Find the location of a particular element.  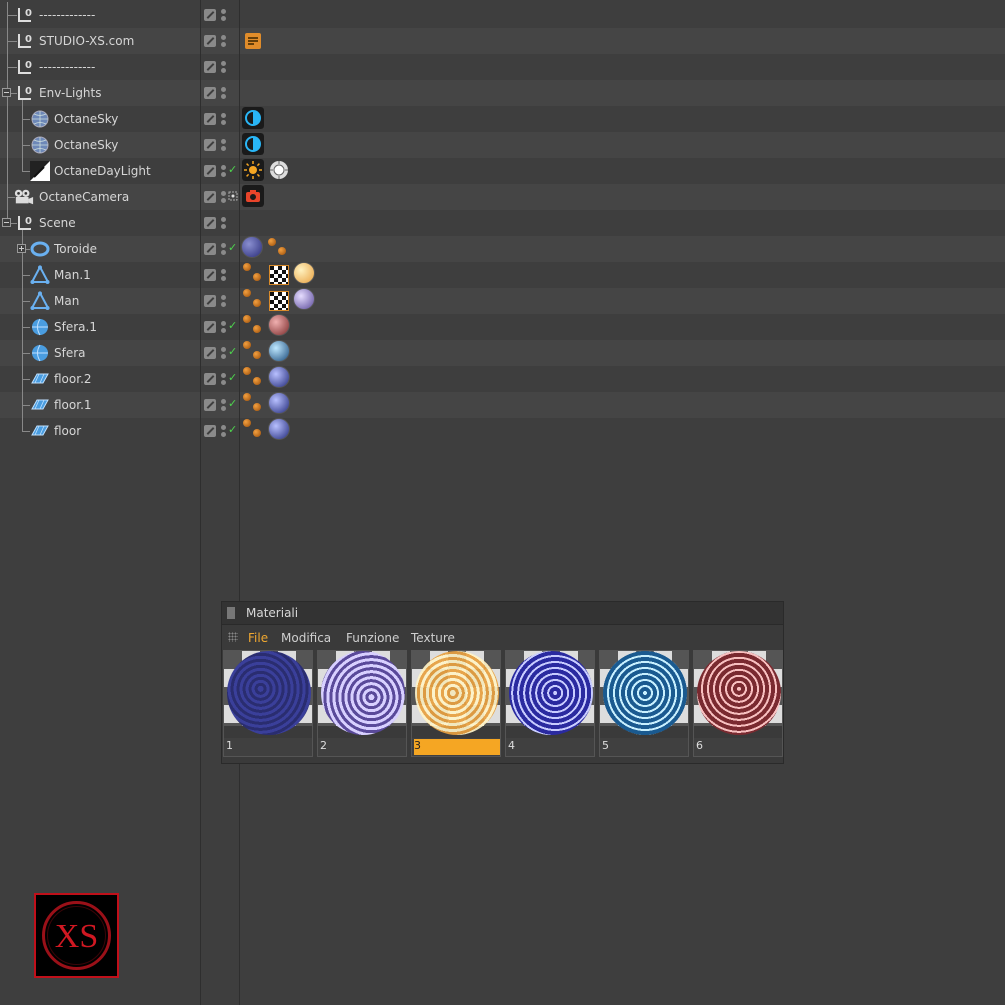

material-swatch: 4 is located at coordinates (550, 703).